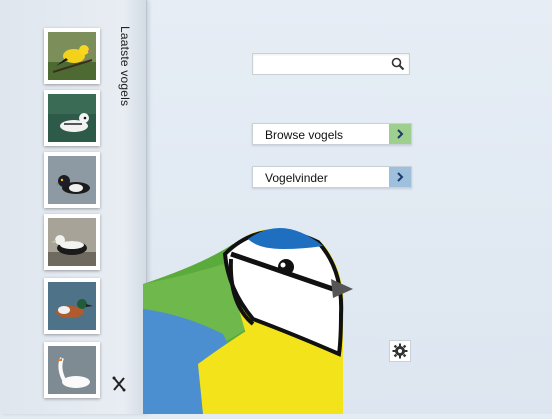 The image size is (552, 419). I want to click on browse-birds-button: Browse vogels, so click(332, 134).